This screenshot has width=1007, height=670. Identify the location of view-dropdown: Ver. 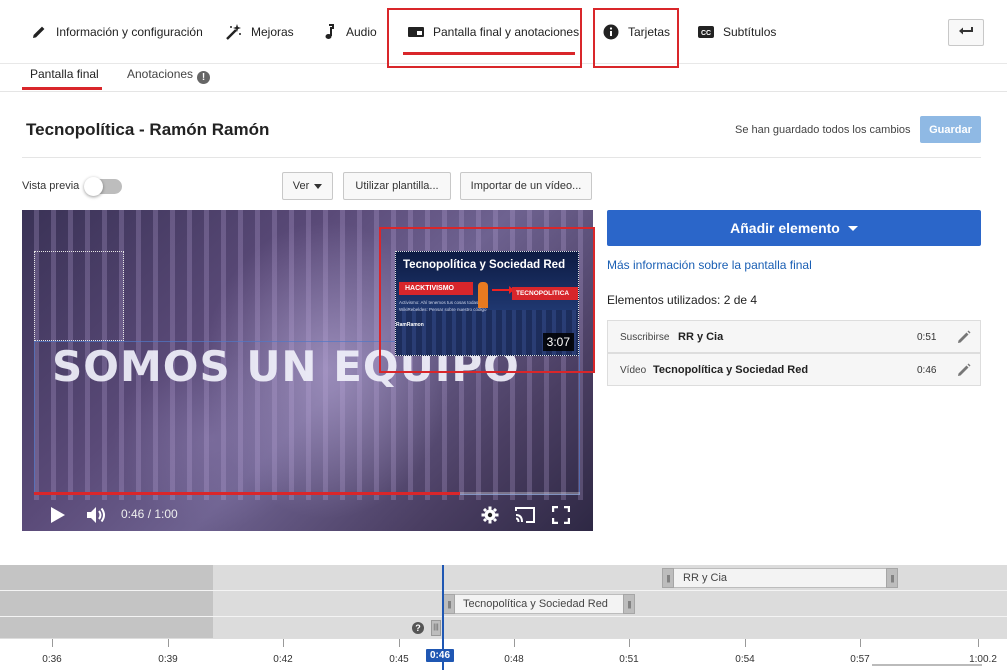
(307, 186).